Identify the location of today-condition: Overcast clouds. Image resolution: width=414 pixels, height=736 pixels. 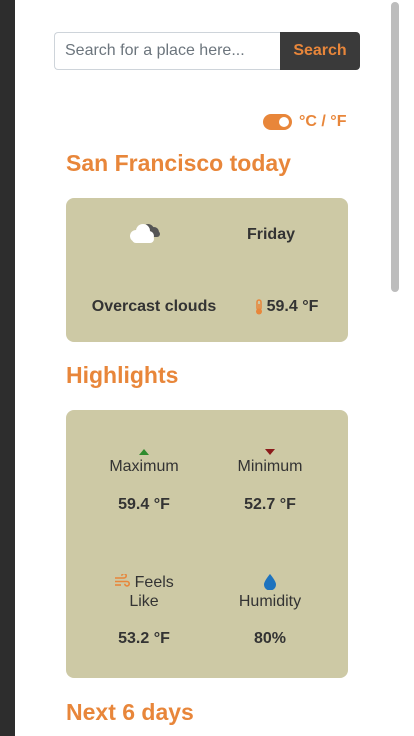
(154, 306).